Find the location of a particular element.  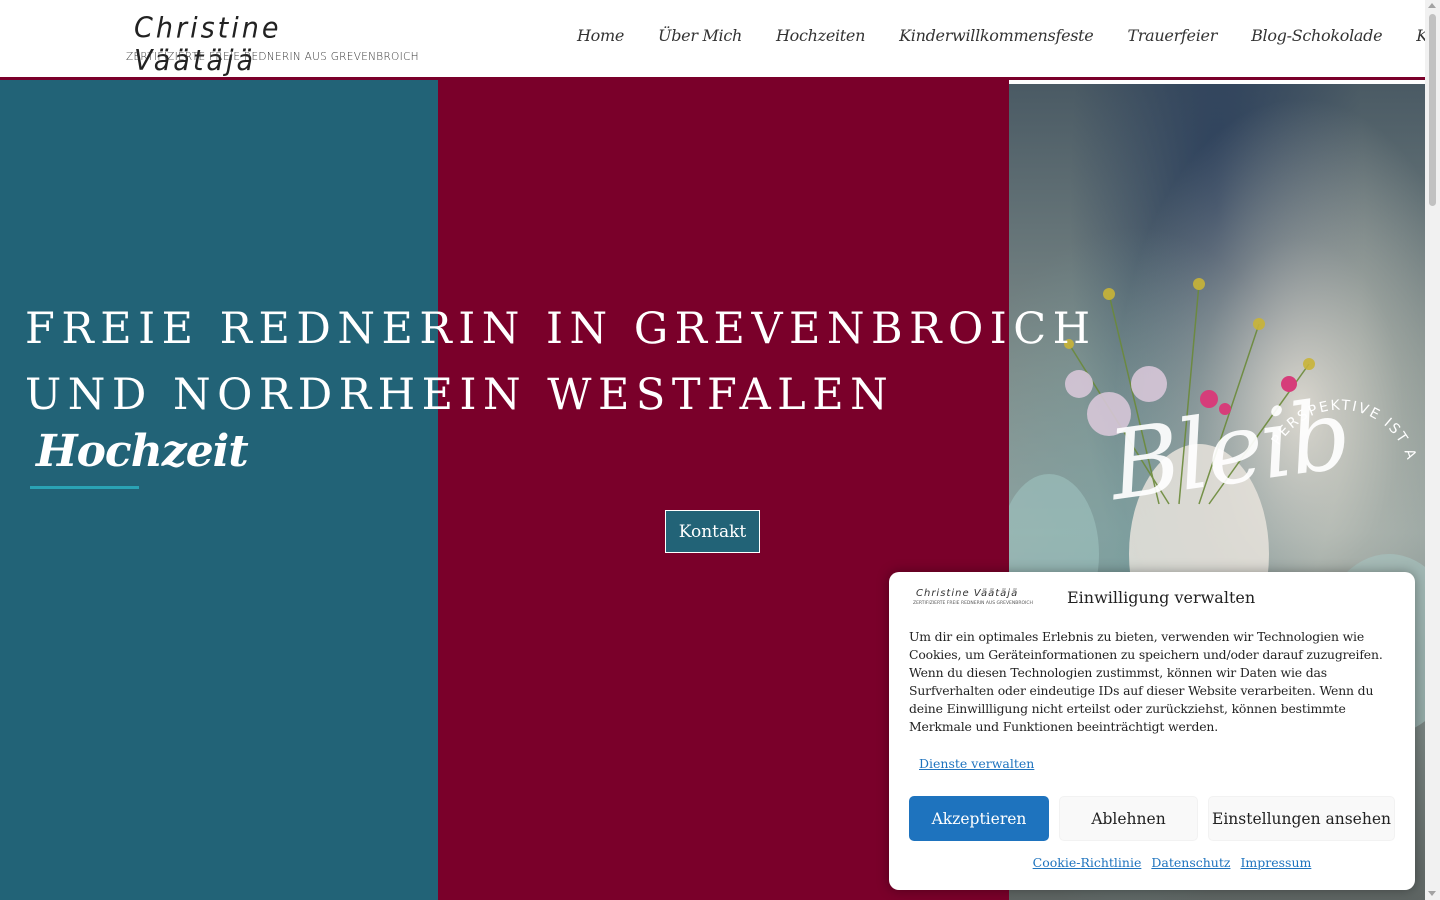

logo-name: Christine Väätäjä is located at coordinates (208, 45).